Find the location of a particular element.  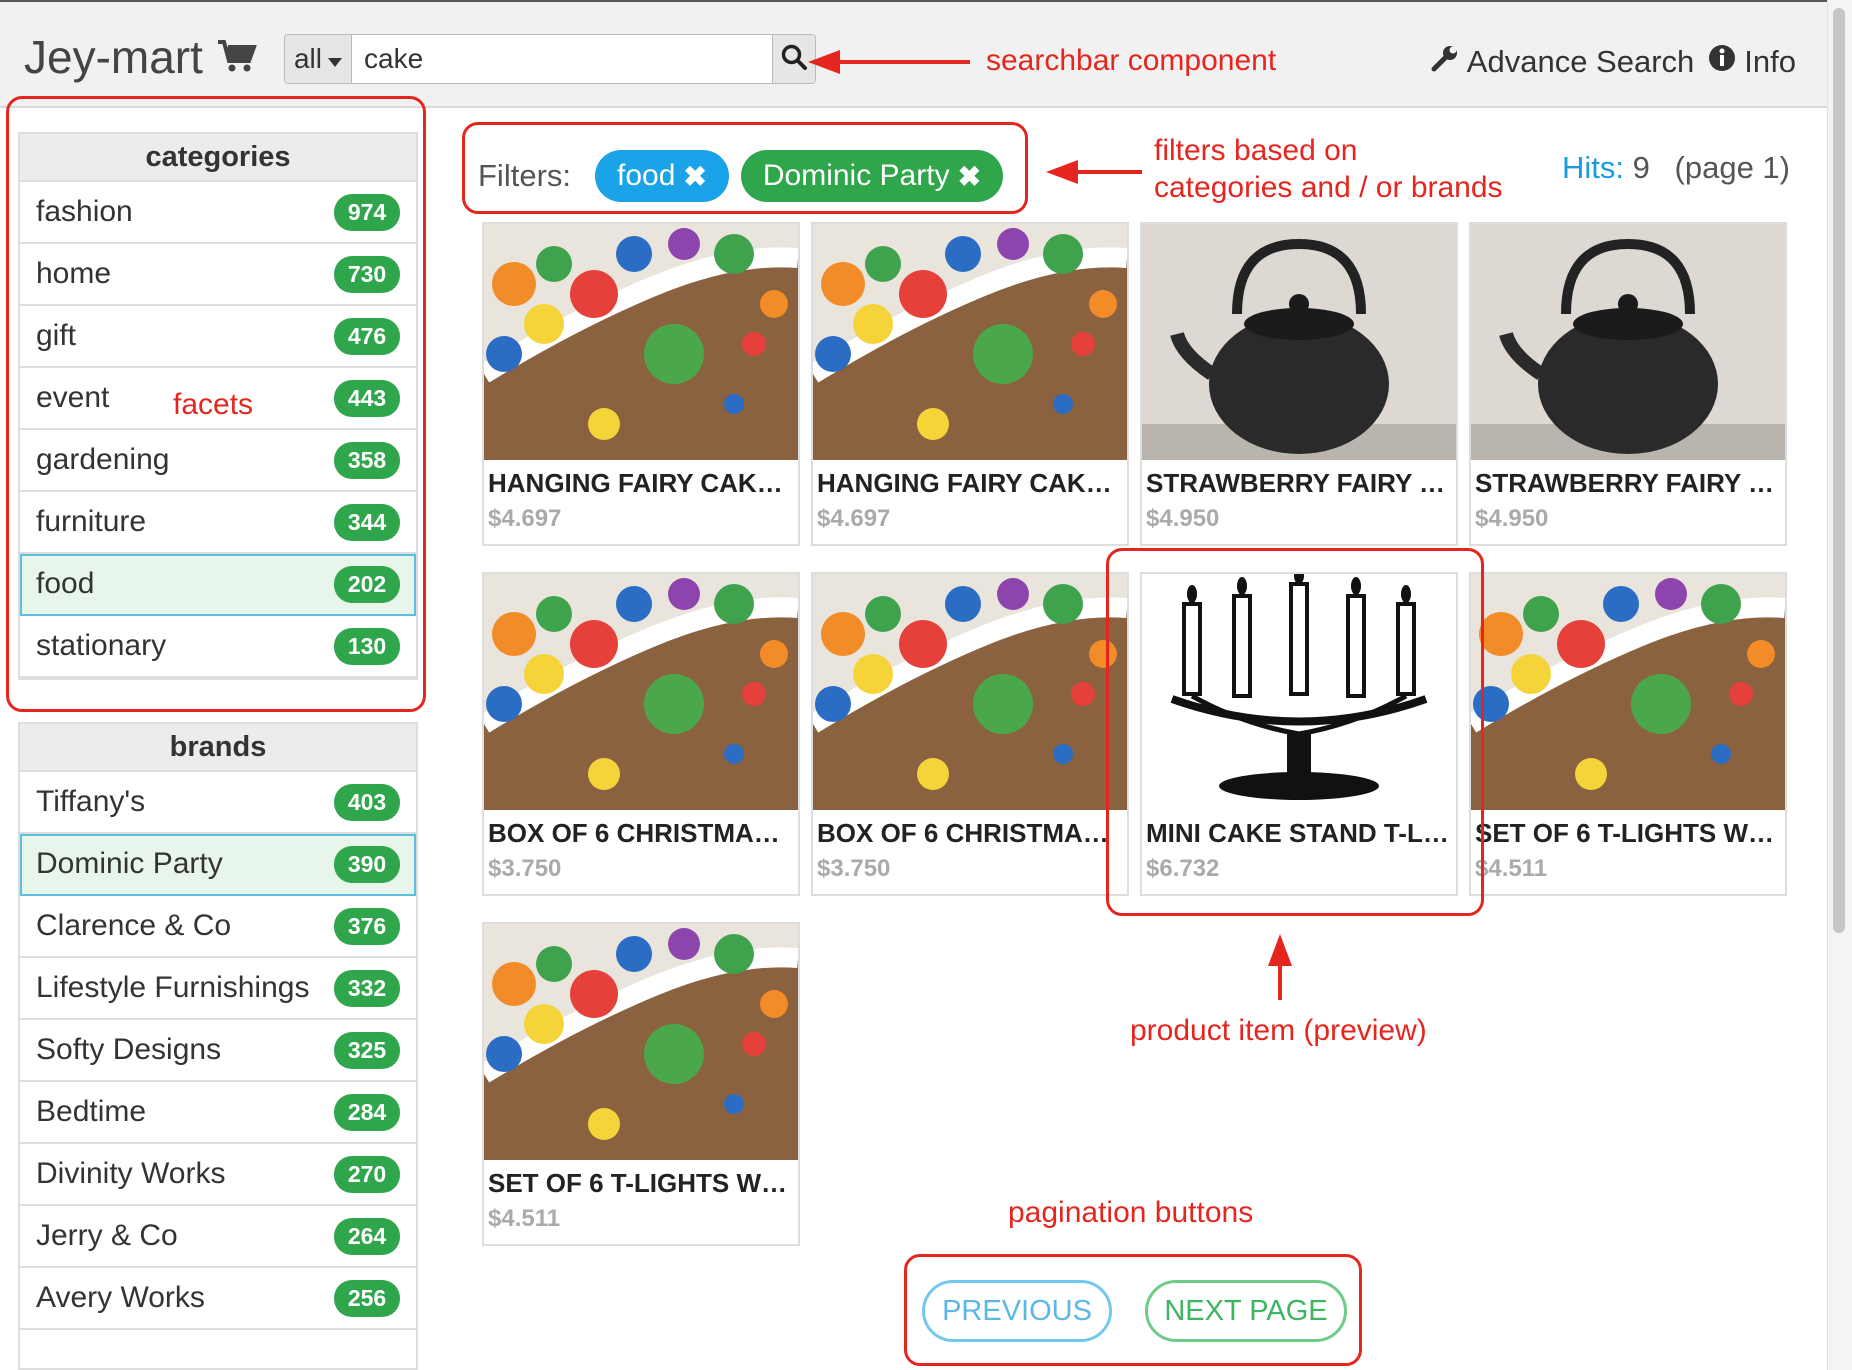

brand-name: Jey-mart is located at coordinates (113, 57).